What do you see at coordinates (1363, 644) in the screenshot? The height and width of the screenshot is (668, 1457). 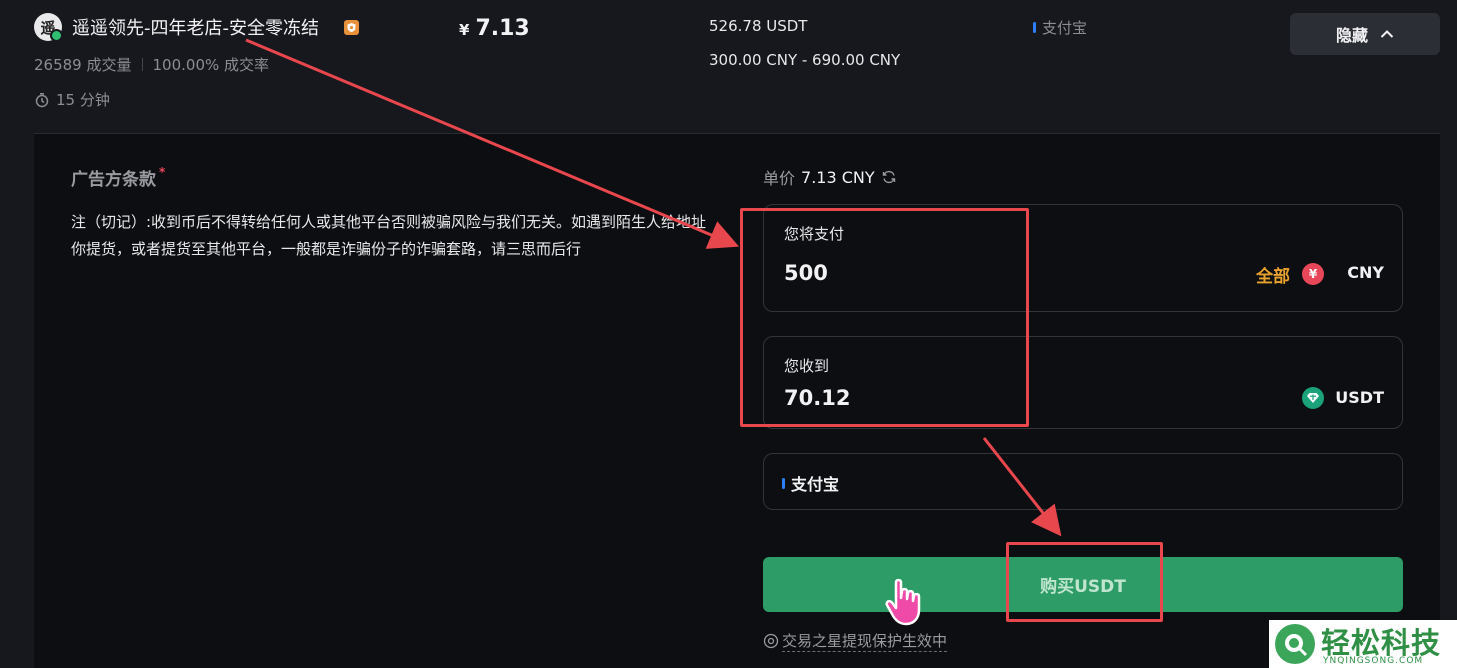 I see `watermark: 轻松科技 YNQINGSONG.COM` at bounding box center [1363, 644].